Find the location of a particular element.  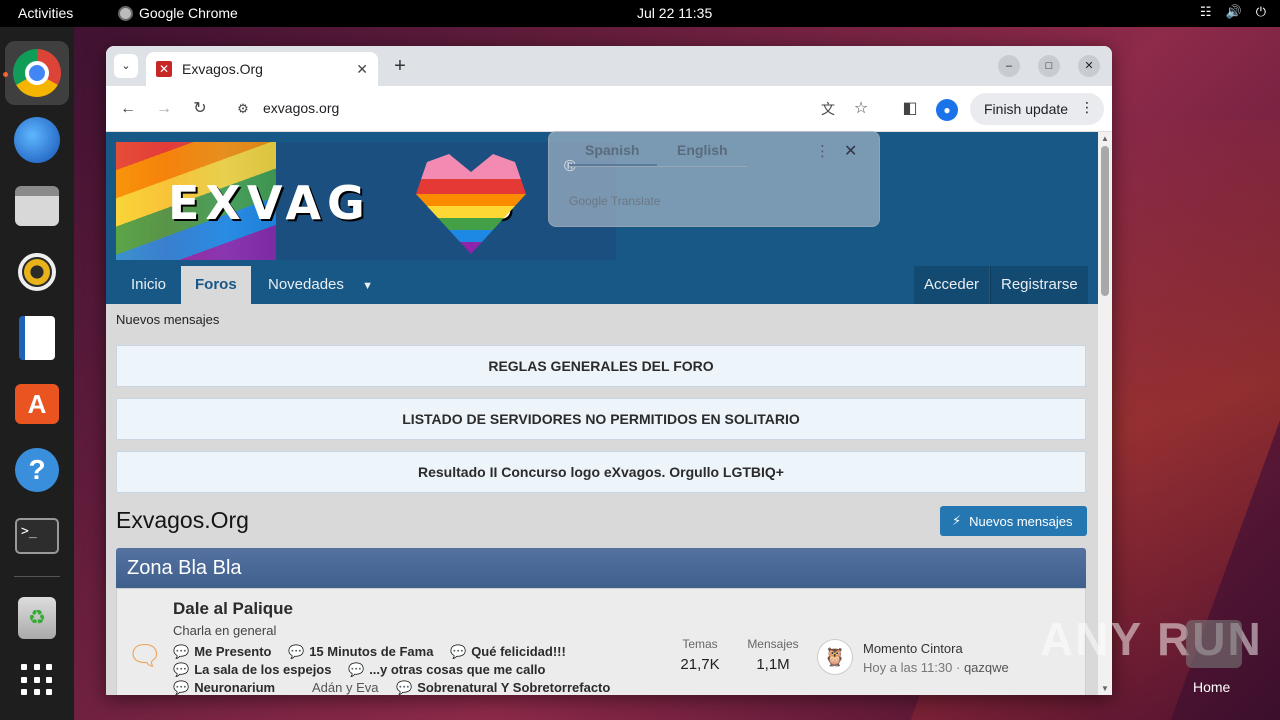

tab-close-icon: ✕ is located at coordinates (362, 69).